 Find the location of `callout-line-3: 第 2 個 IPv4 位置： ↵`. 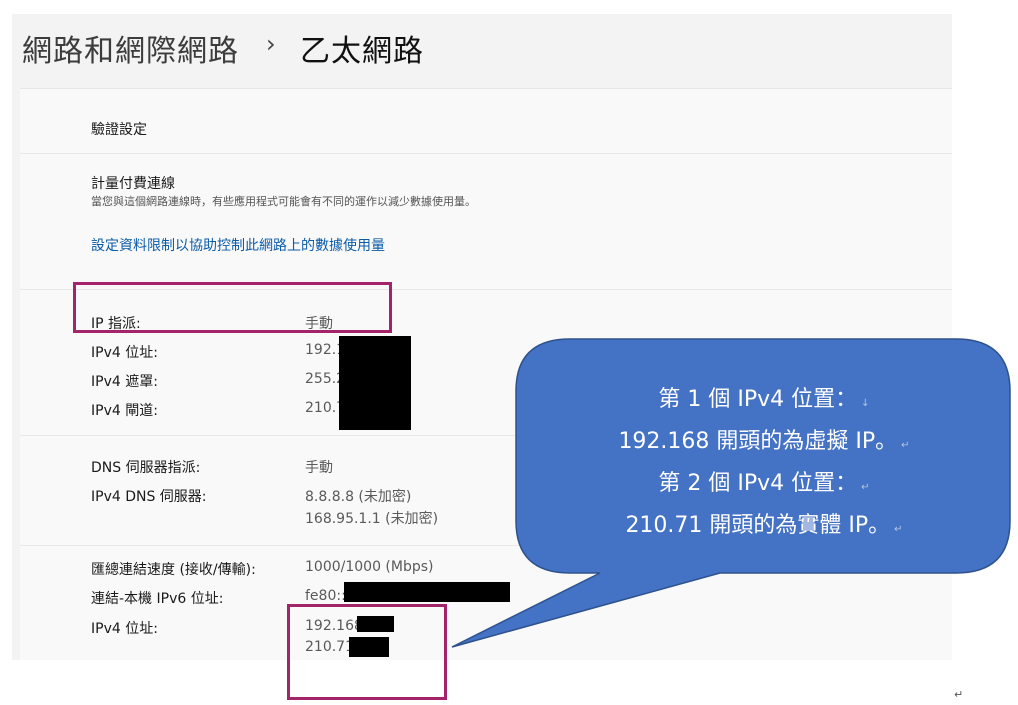

callout-line-3: 第 2 個 IPv4 位置： ↵ is located at coordinates (764, 481).